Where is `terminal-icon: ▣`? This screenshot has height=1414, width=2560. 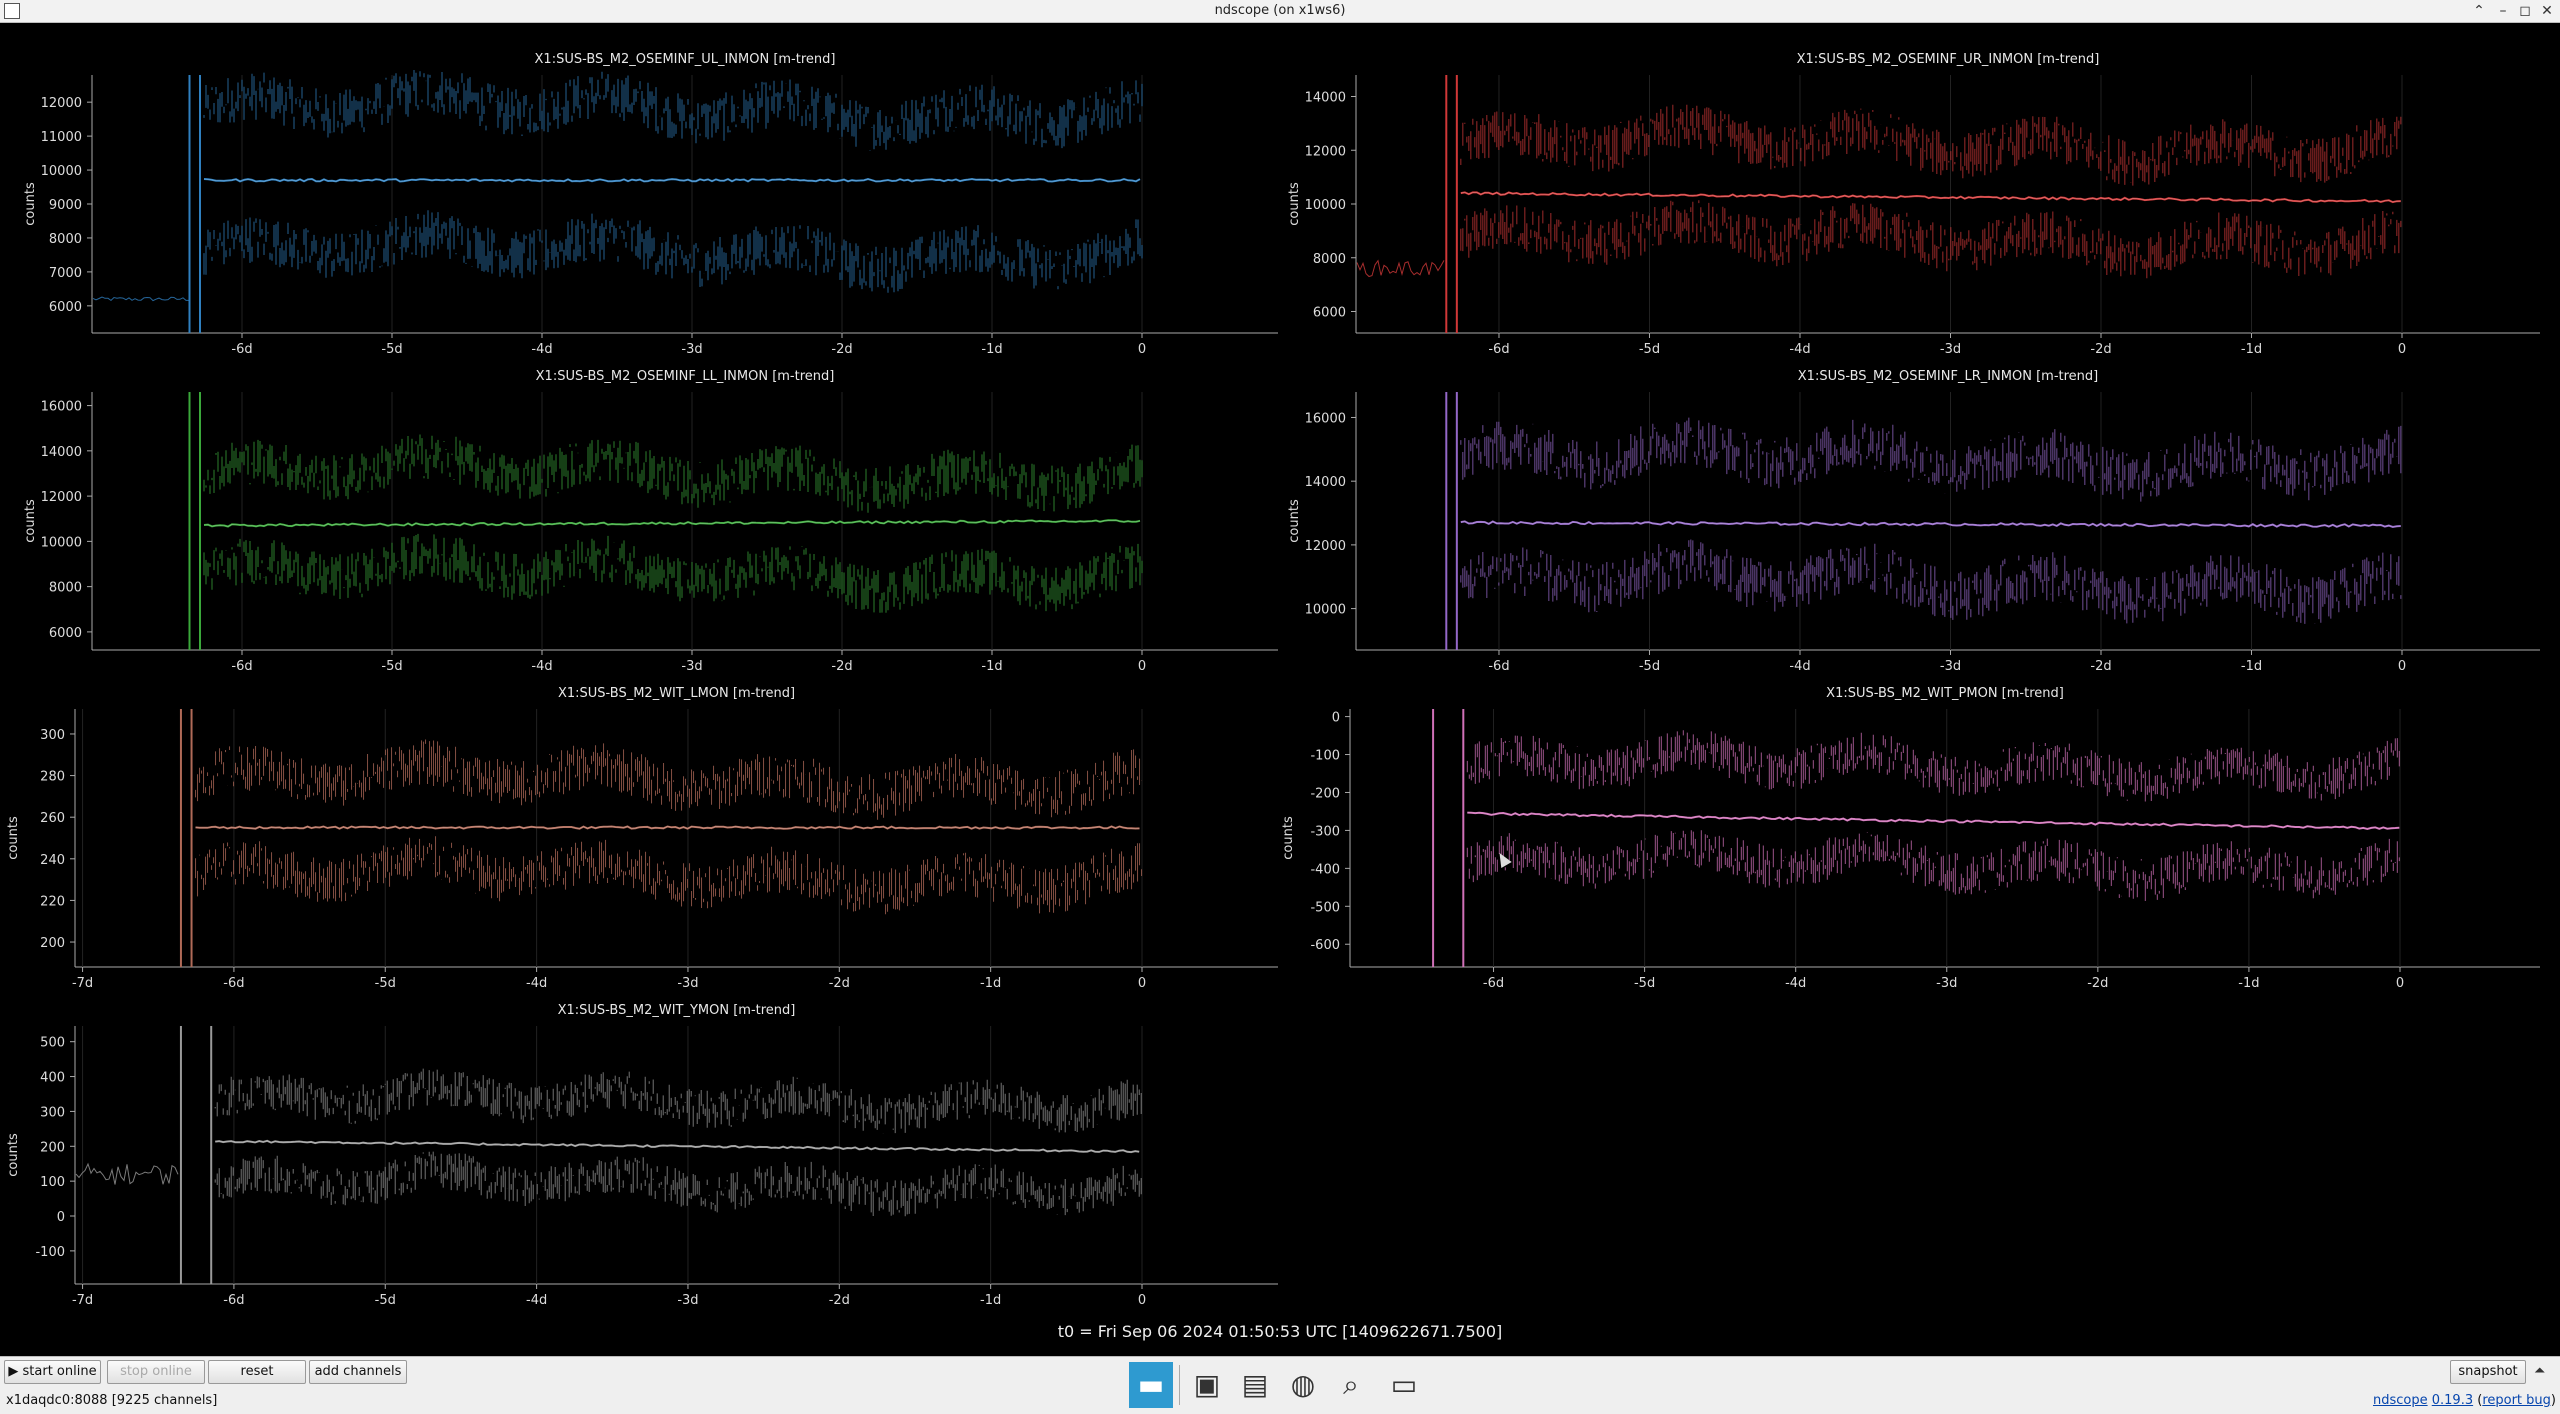
terminal-icon: ▣ is located at coordinates (1207, 1385).